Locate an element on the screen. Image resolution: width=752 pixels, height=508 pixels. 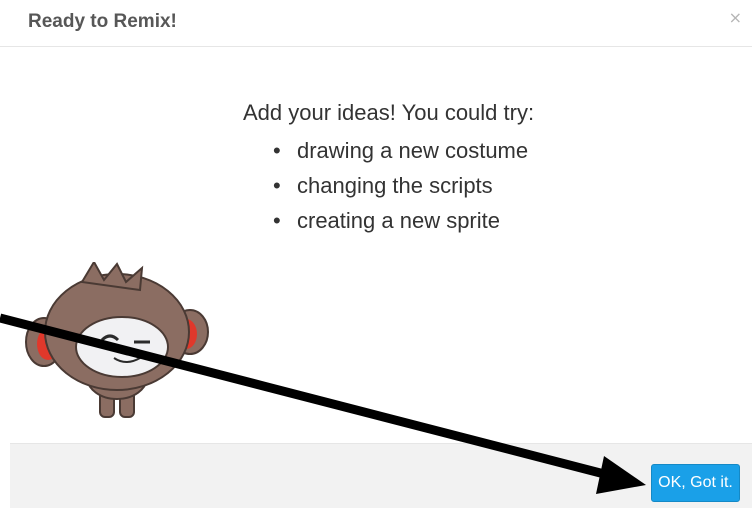
tip-text: drawing a new costume is located at coordinates (413, 150).